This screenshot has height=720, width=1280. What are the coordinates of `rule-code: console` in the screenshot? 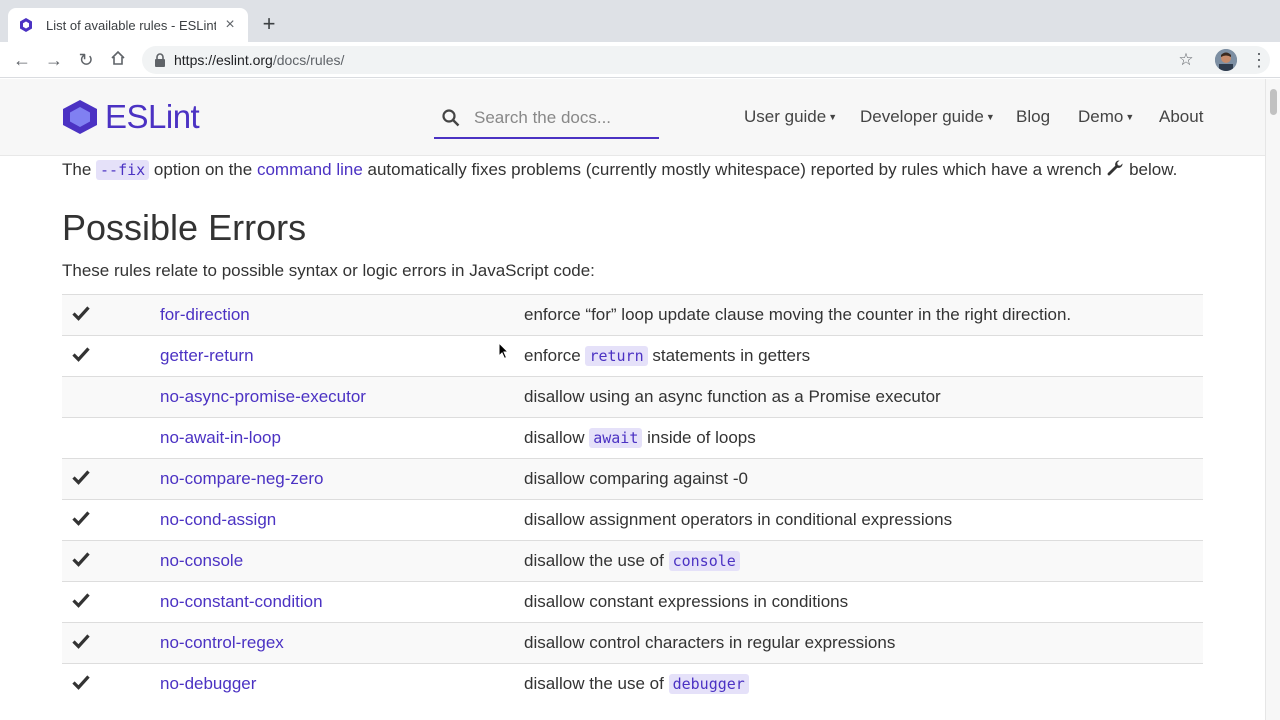 It's located at (704, 561).